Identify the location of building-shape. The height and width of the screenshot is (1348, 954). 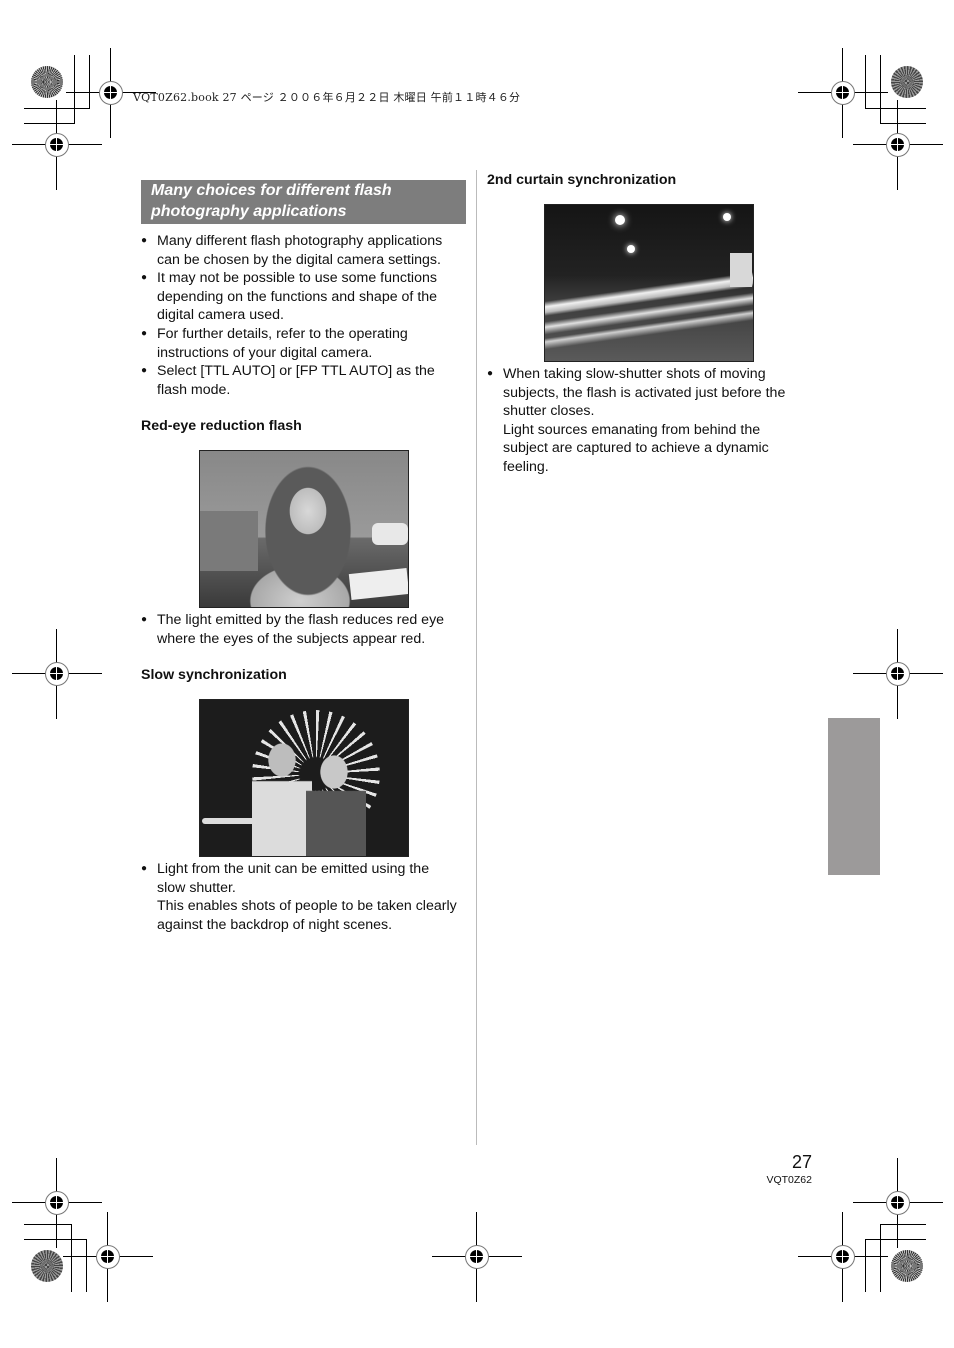
(741, 270).